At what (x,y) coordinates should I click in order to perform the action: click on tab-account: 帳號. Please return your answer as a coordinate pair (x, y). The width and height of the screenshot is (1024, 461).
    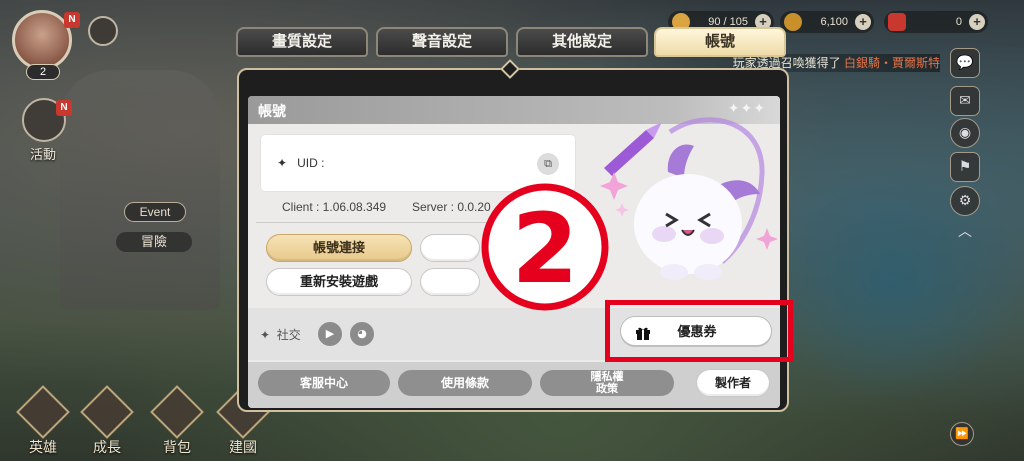
    Looking at the image, I should click on (720, 42).